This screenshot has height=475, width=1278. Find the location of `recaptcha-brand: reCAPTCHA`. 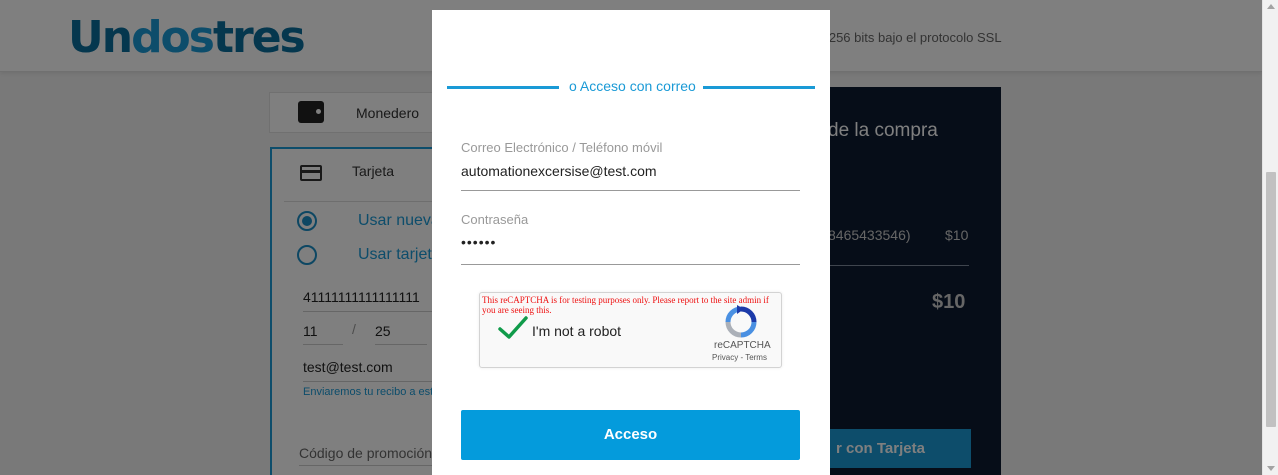

recaptcha-brand: reCAPTCHA is located at coordinates (742, 345).